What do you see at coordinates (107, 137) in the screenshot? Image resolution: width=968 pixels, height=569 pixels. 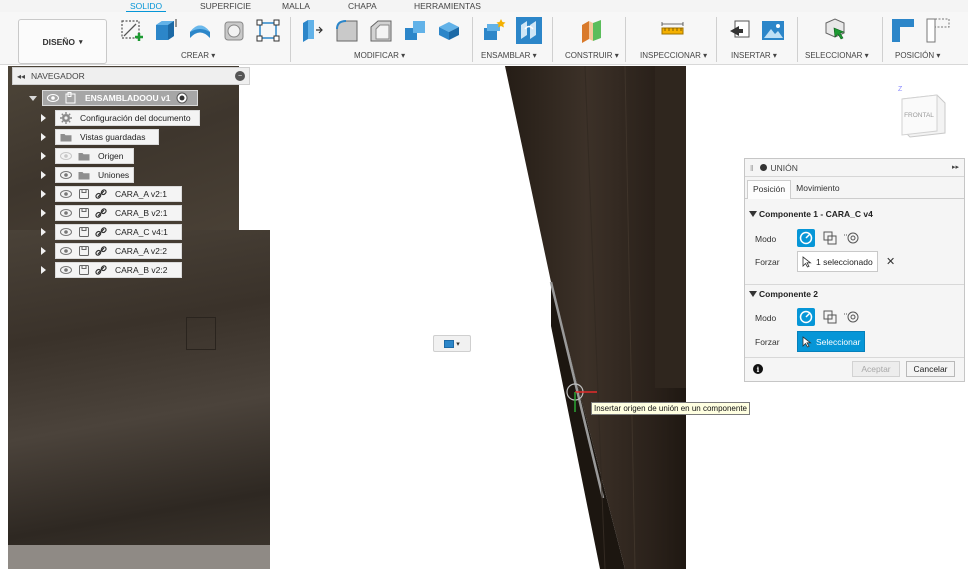 I see `browser-item: Vistas guardadas` at bounding box center [107, 137].